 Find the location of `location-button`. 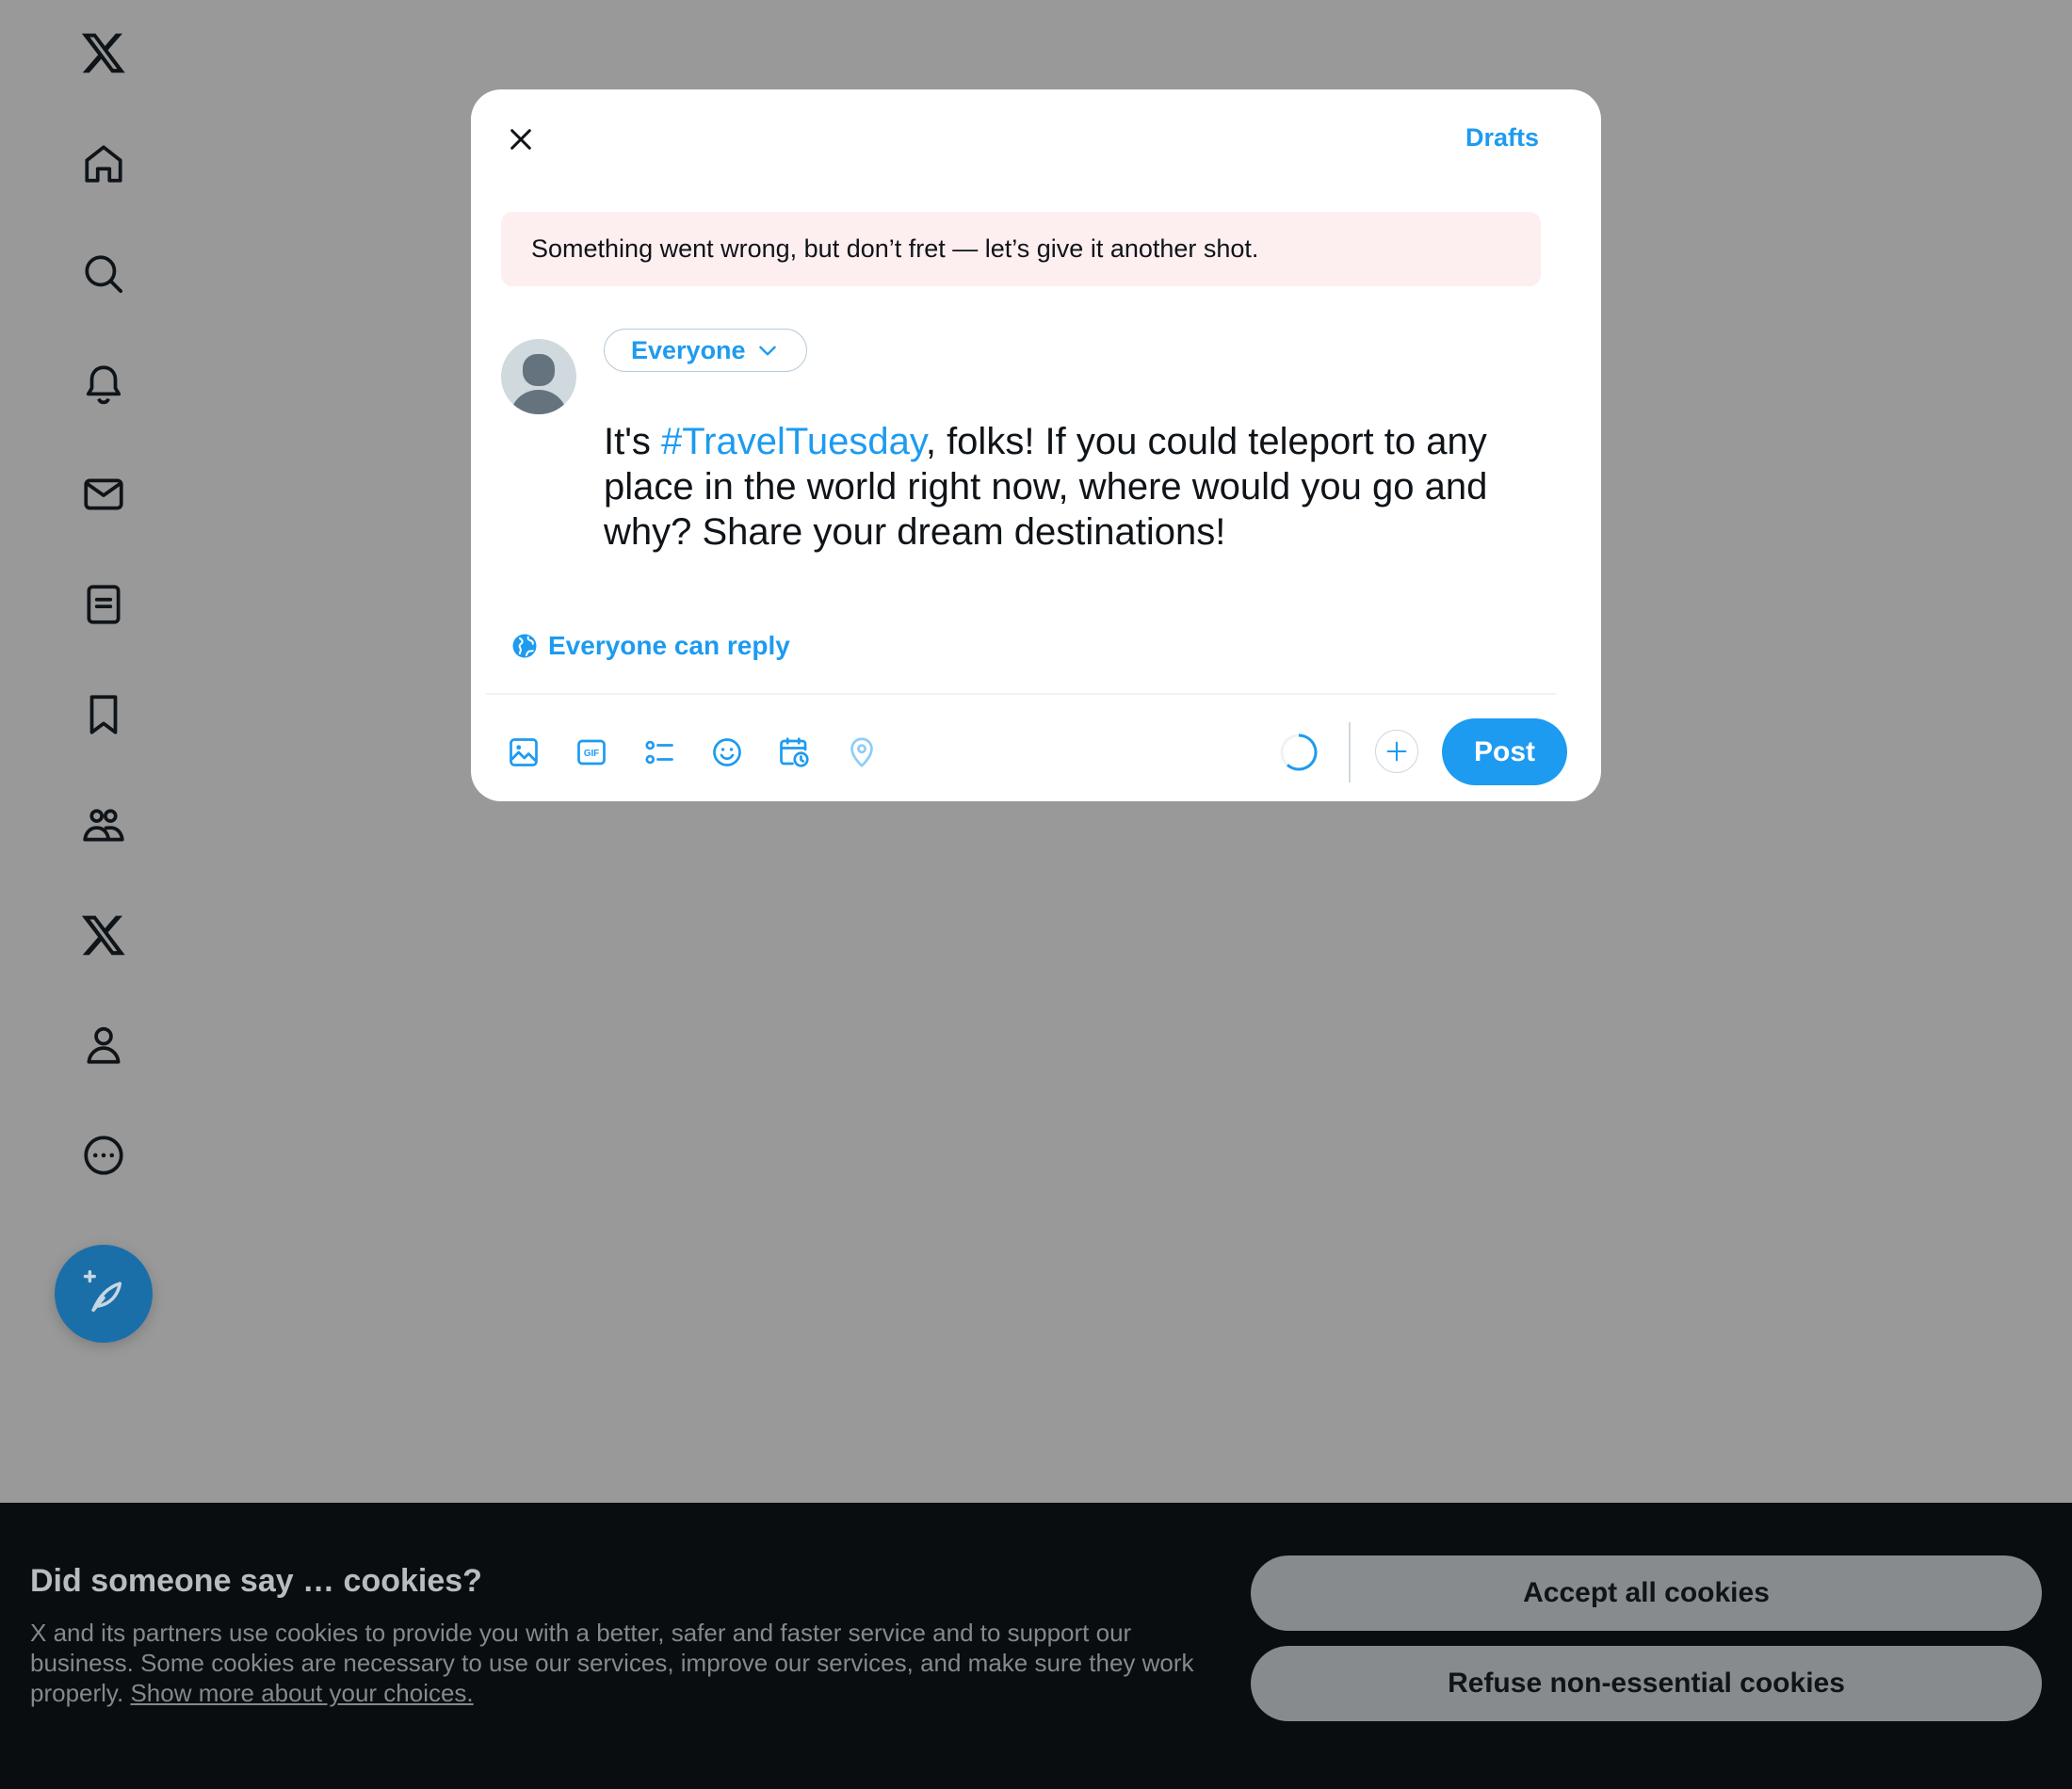

location-button is located at coordinates (862, 752).